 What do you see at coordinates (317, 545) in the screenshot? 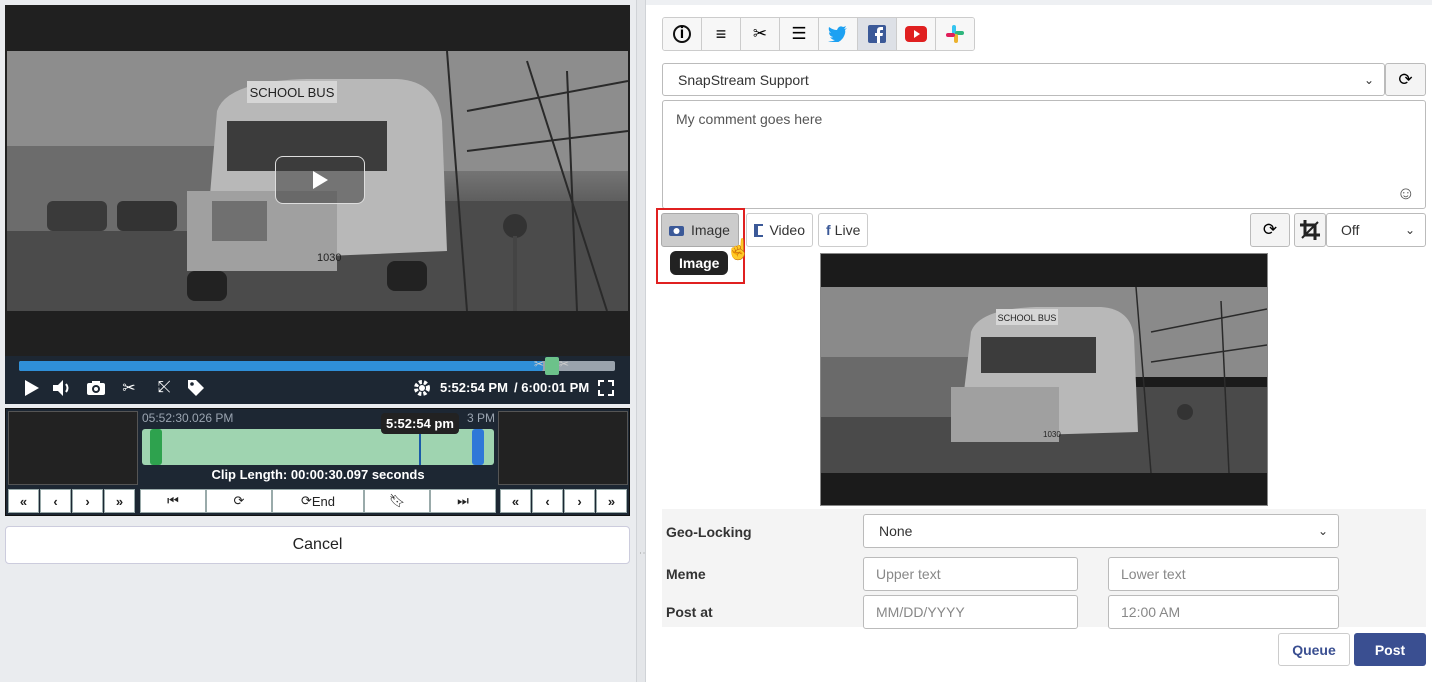
I see `cancel-button: Cancel` at bounding box center [317, 545].